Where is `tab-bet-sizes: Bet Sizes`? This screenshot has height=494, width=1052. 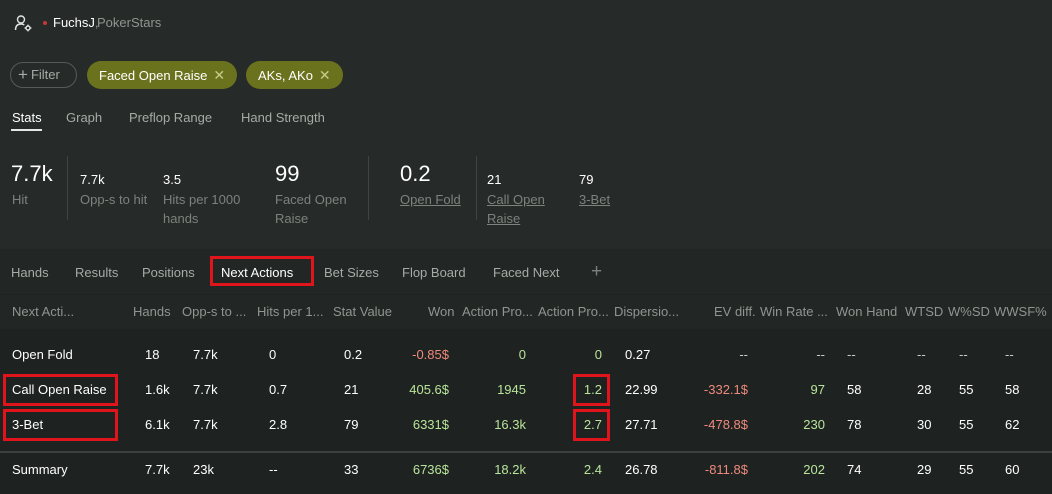 tab-bet-sizes: Bet Sizes is located at coordinates (351, 272).